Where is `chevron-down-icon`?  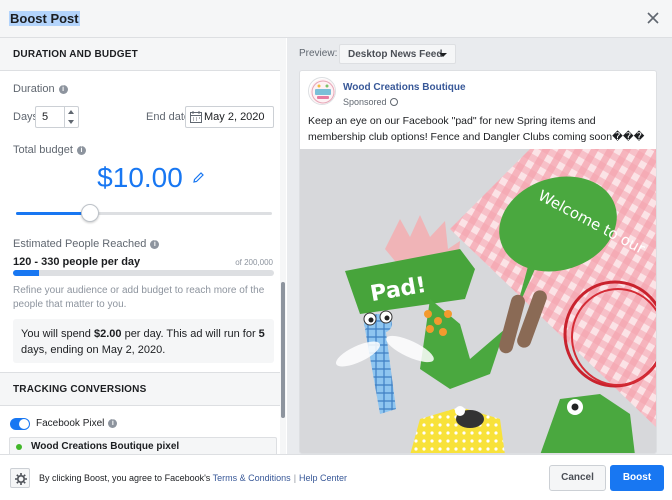
chevron-down-icon is located at coordinates (71, 122).